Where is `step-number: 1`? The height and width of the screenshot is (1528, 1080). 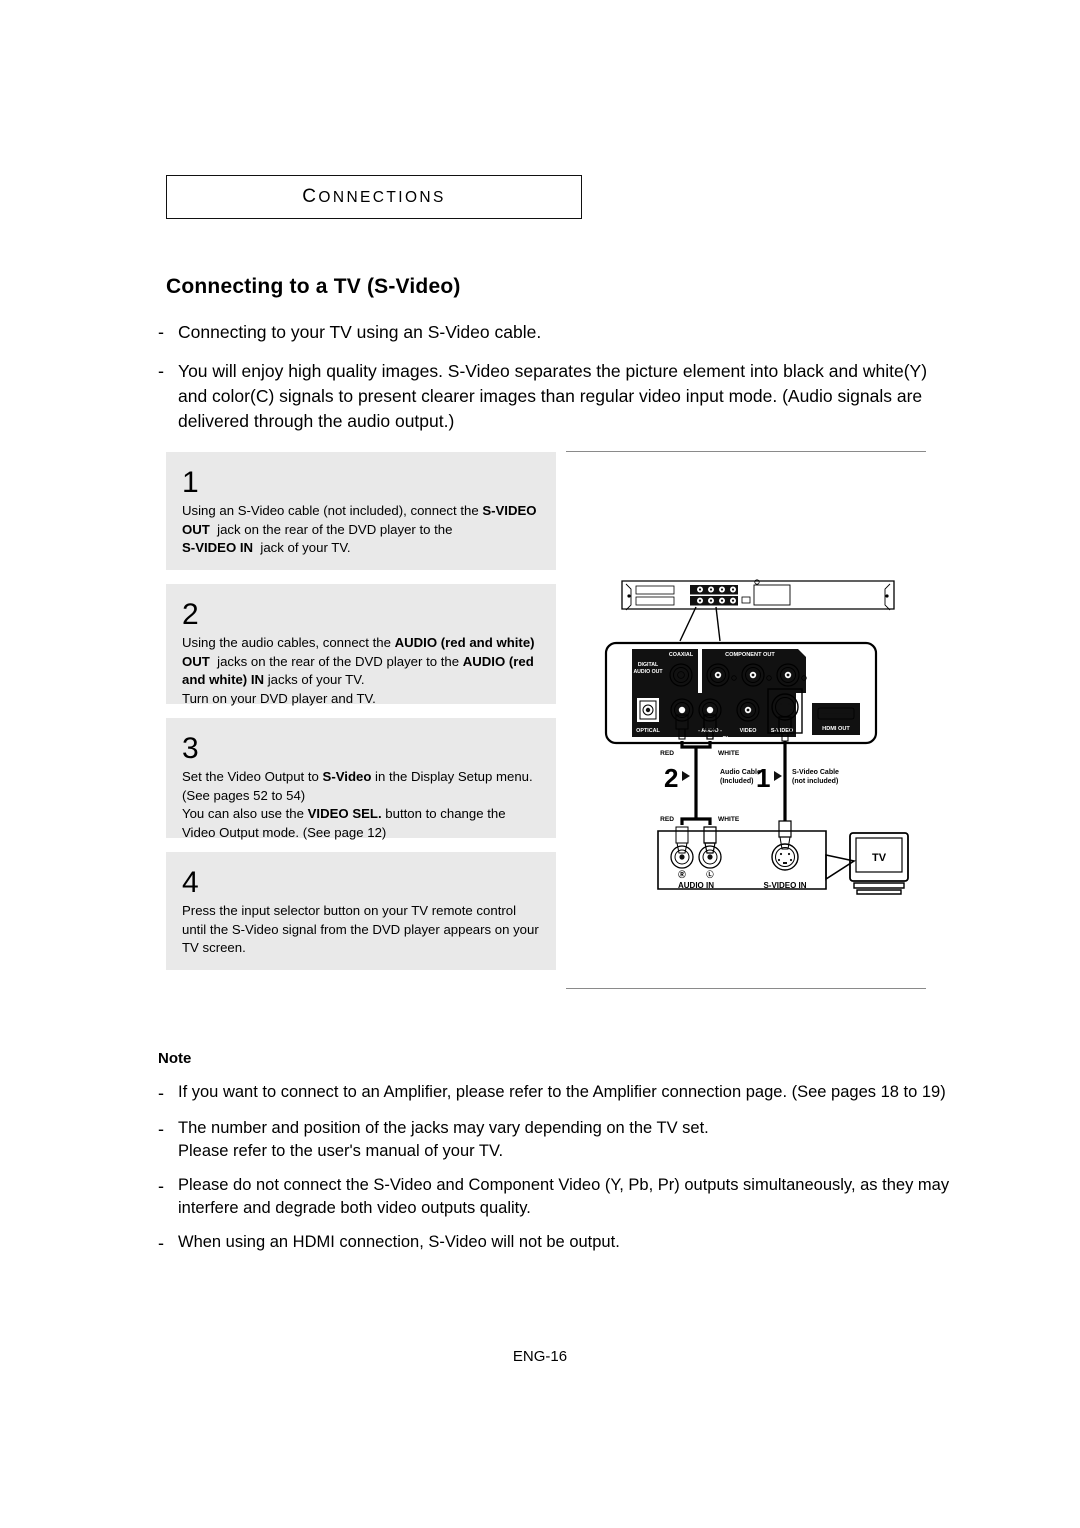
step-number: 1 is located at coordinates (190, 482).